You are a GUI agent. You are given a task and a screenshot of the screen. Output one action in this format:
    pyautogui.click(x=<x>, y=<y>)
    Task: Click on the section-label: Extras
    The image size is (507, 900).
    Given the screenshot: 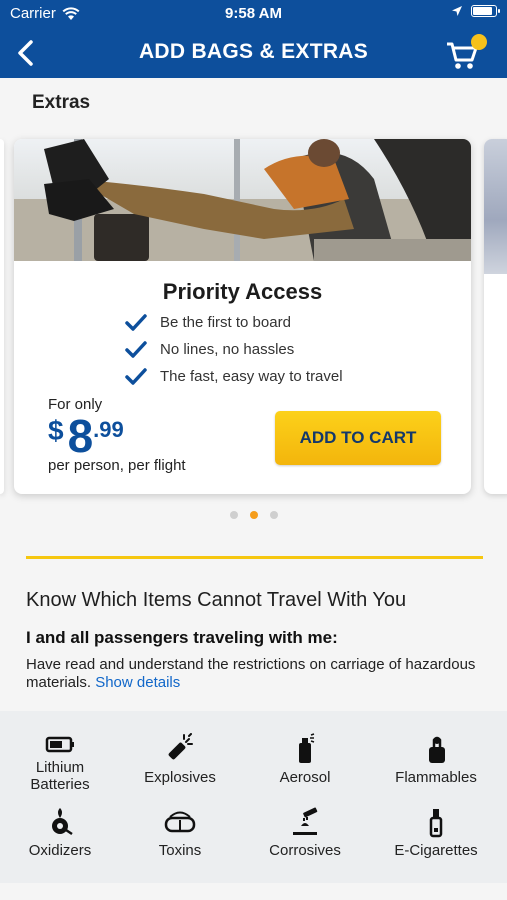 What is the action you would take?
    pyautogui.click(x=61, y=102)
    